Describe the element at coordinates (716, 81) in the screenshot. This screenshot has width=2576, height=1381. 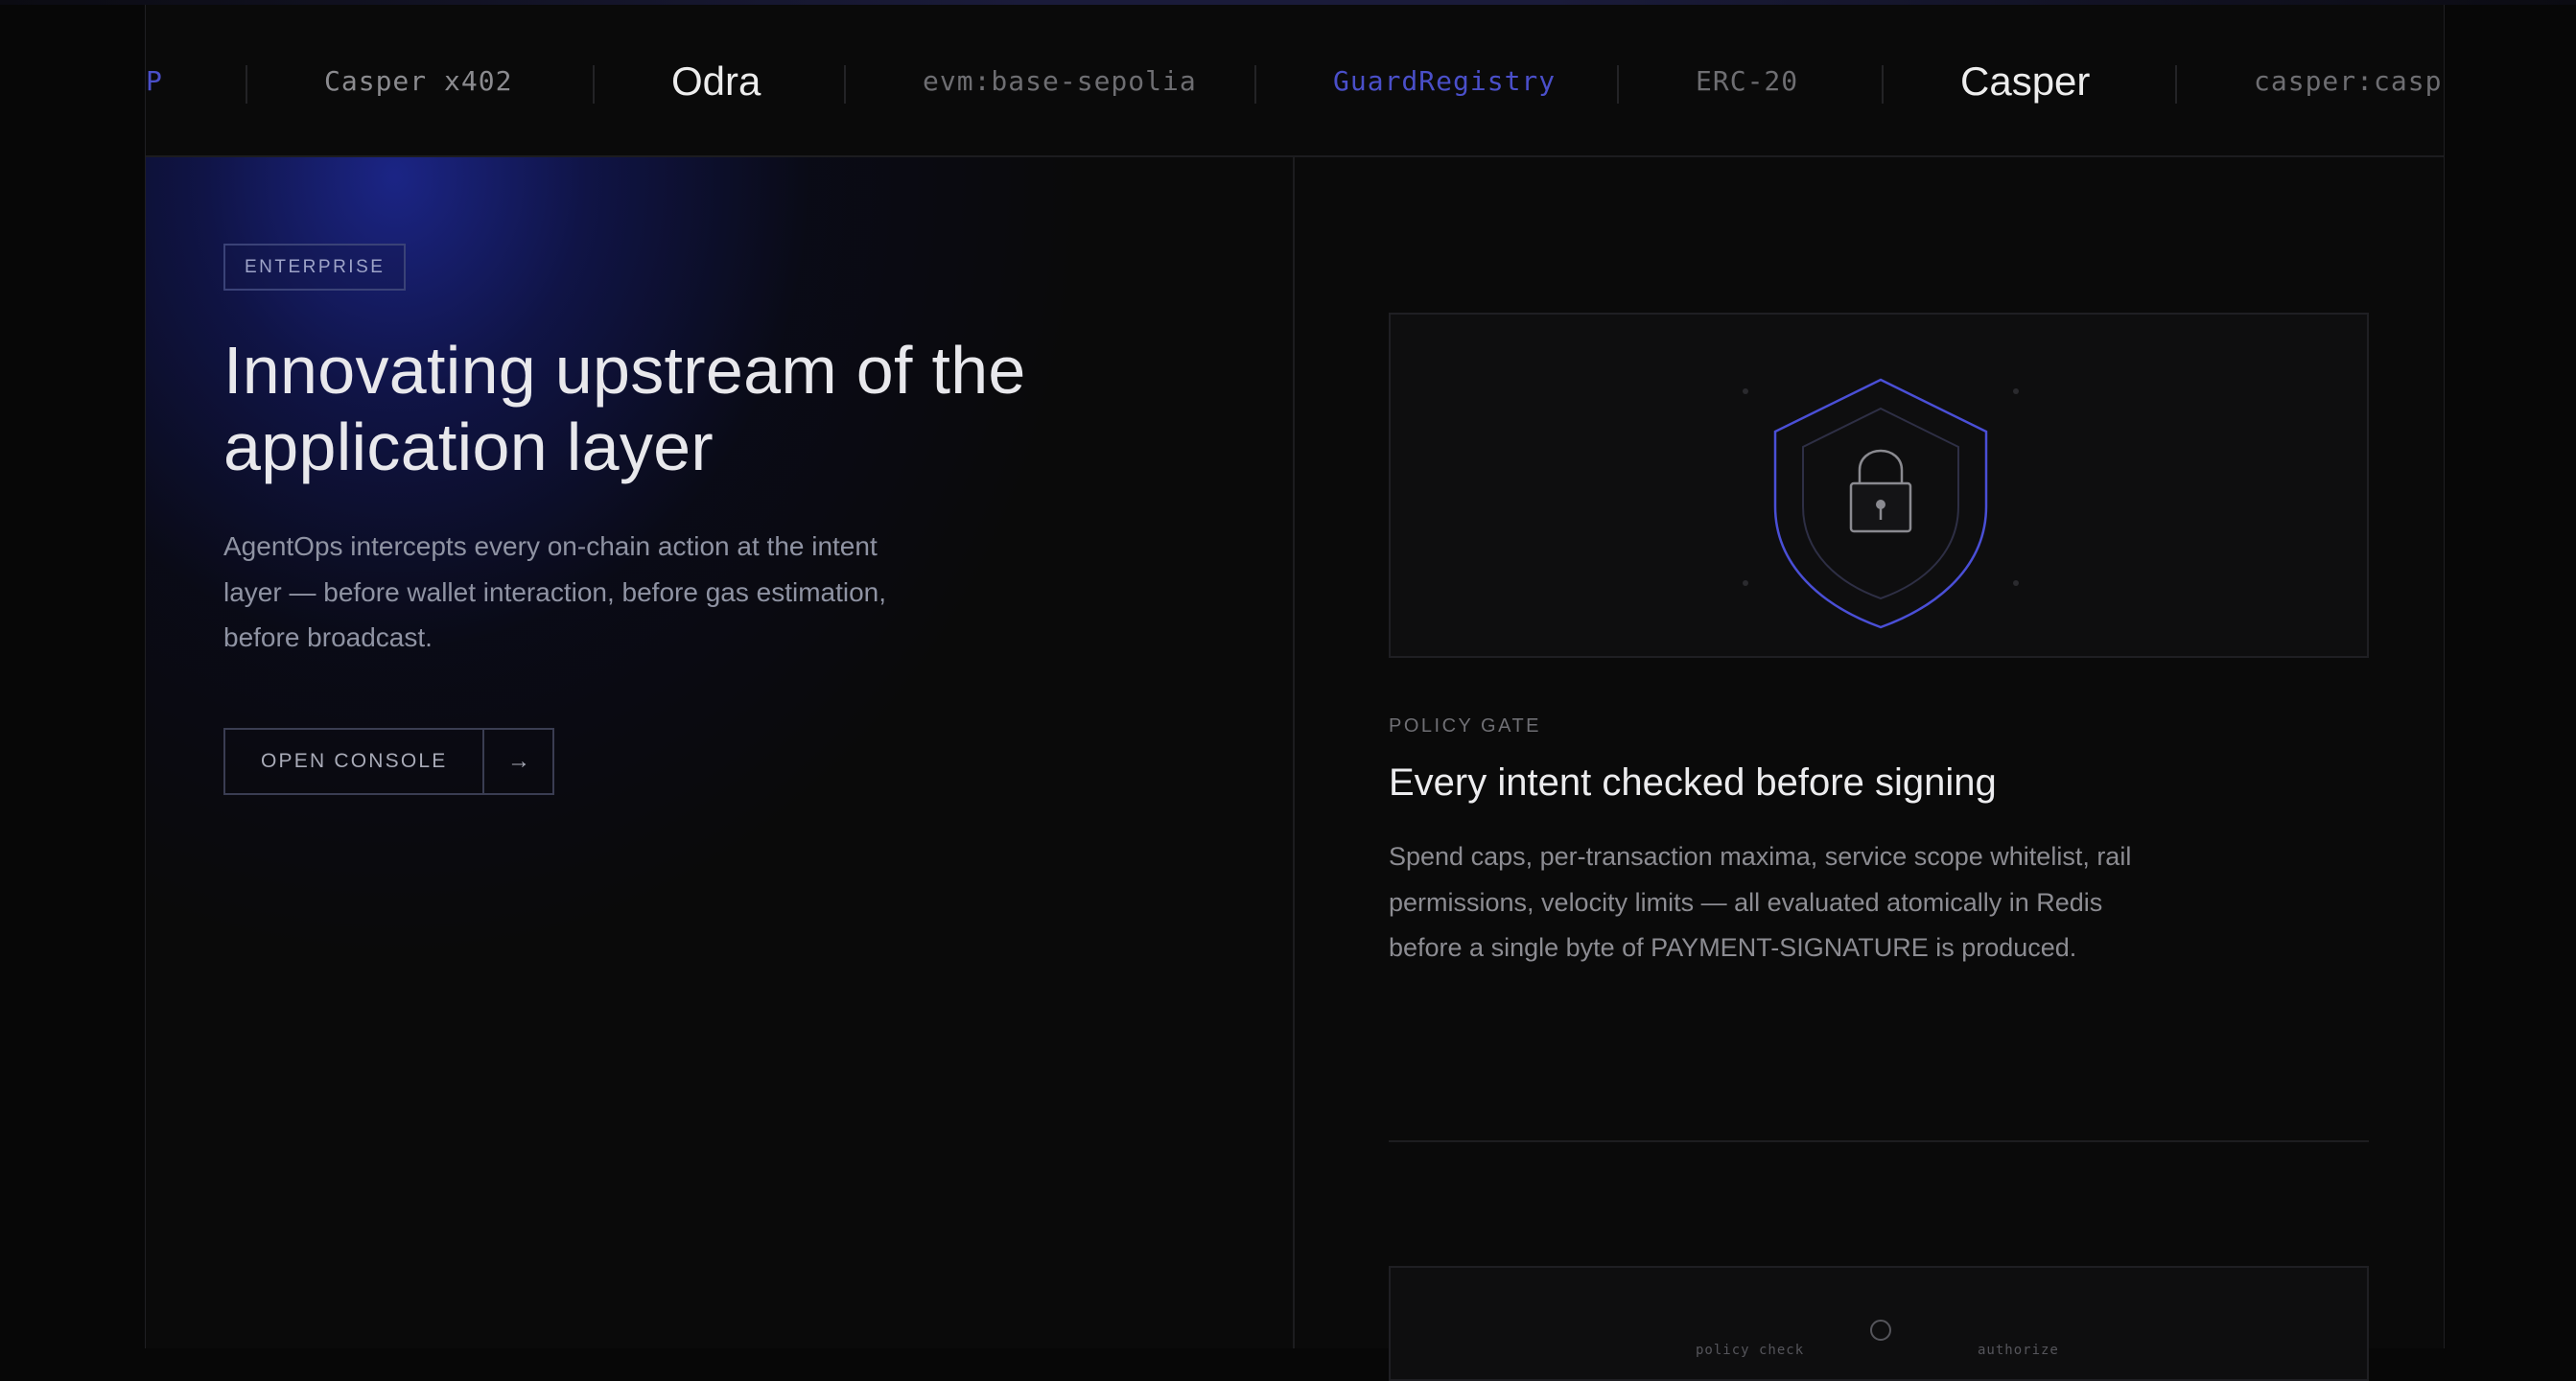
I see `marquee-item: Odra` at that location.